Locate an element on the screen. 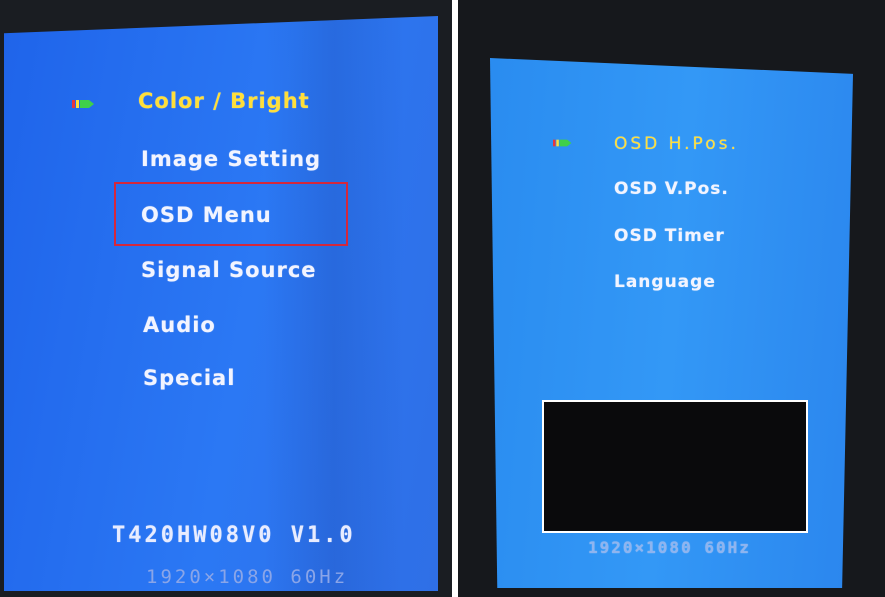  menu-item-image-setting: Image Setting is located at coordinates (231, 159).